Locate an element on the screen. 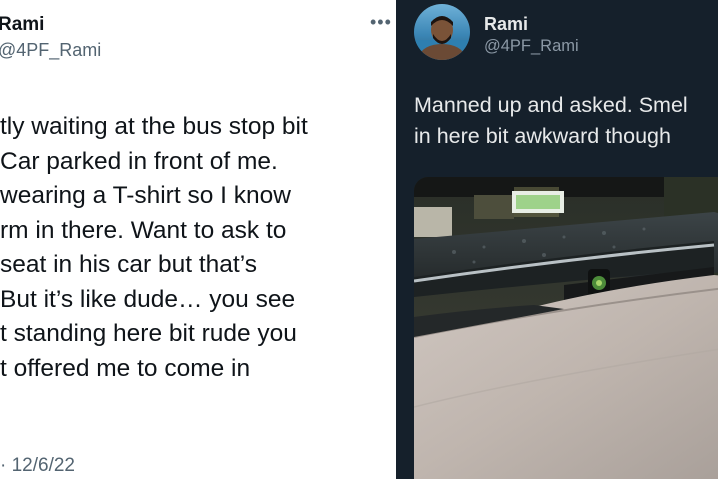 Image resolution: width=718 pixels, height=479 pixels. tweet-line: But it’s like dude… you see is located at coordinates (148, 299).